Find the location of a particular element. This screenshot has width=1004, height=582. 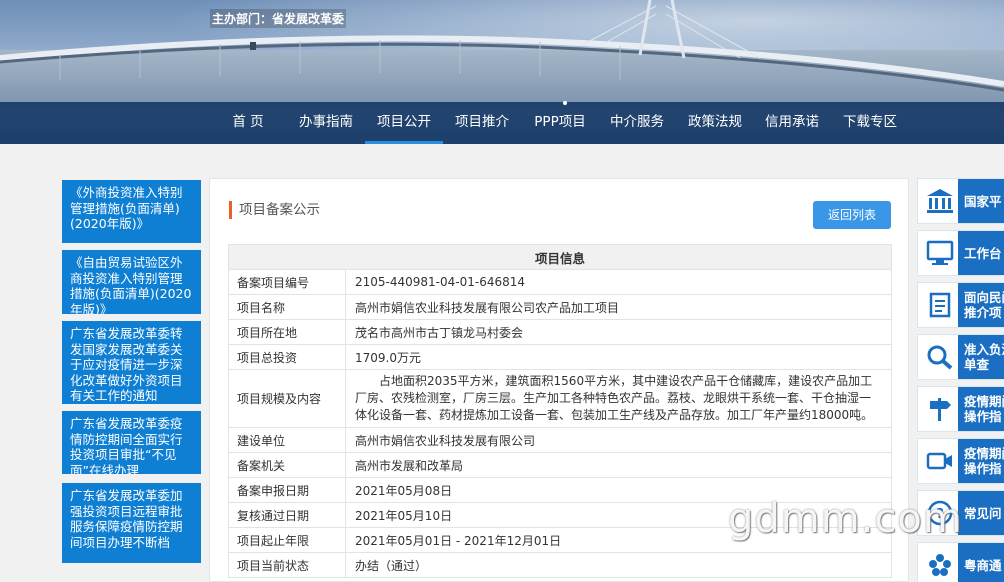

nav-guide: 办事指南 is located at coordinates (326, 123).